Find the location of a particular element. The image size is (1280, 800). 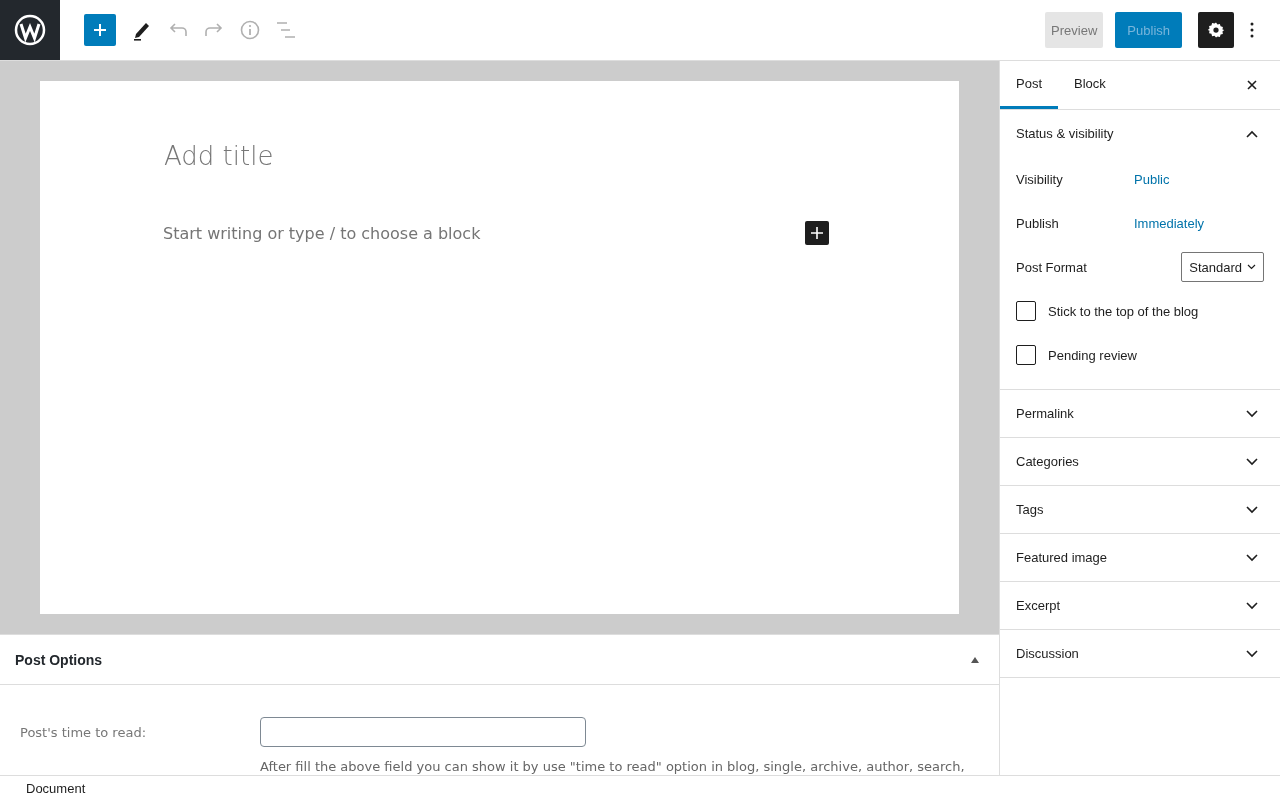

field-label: Post's time to read: is located at coordinates (84, 733).